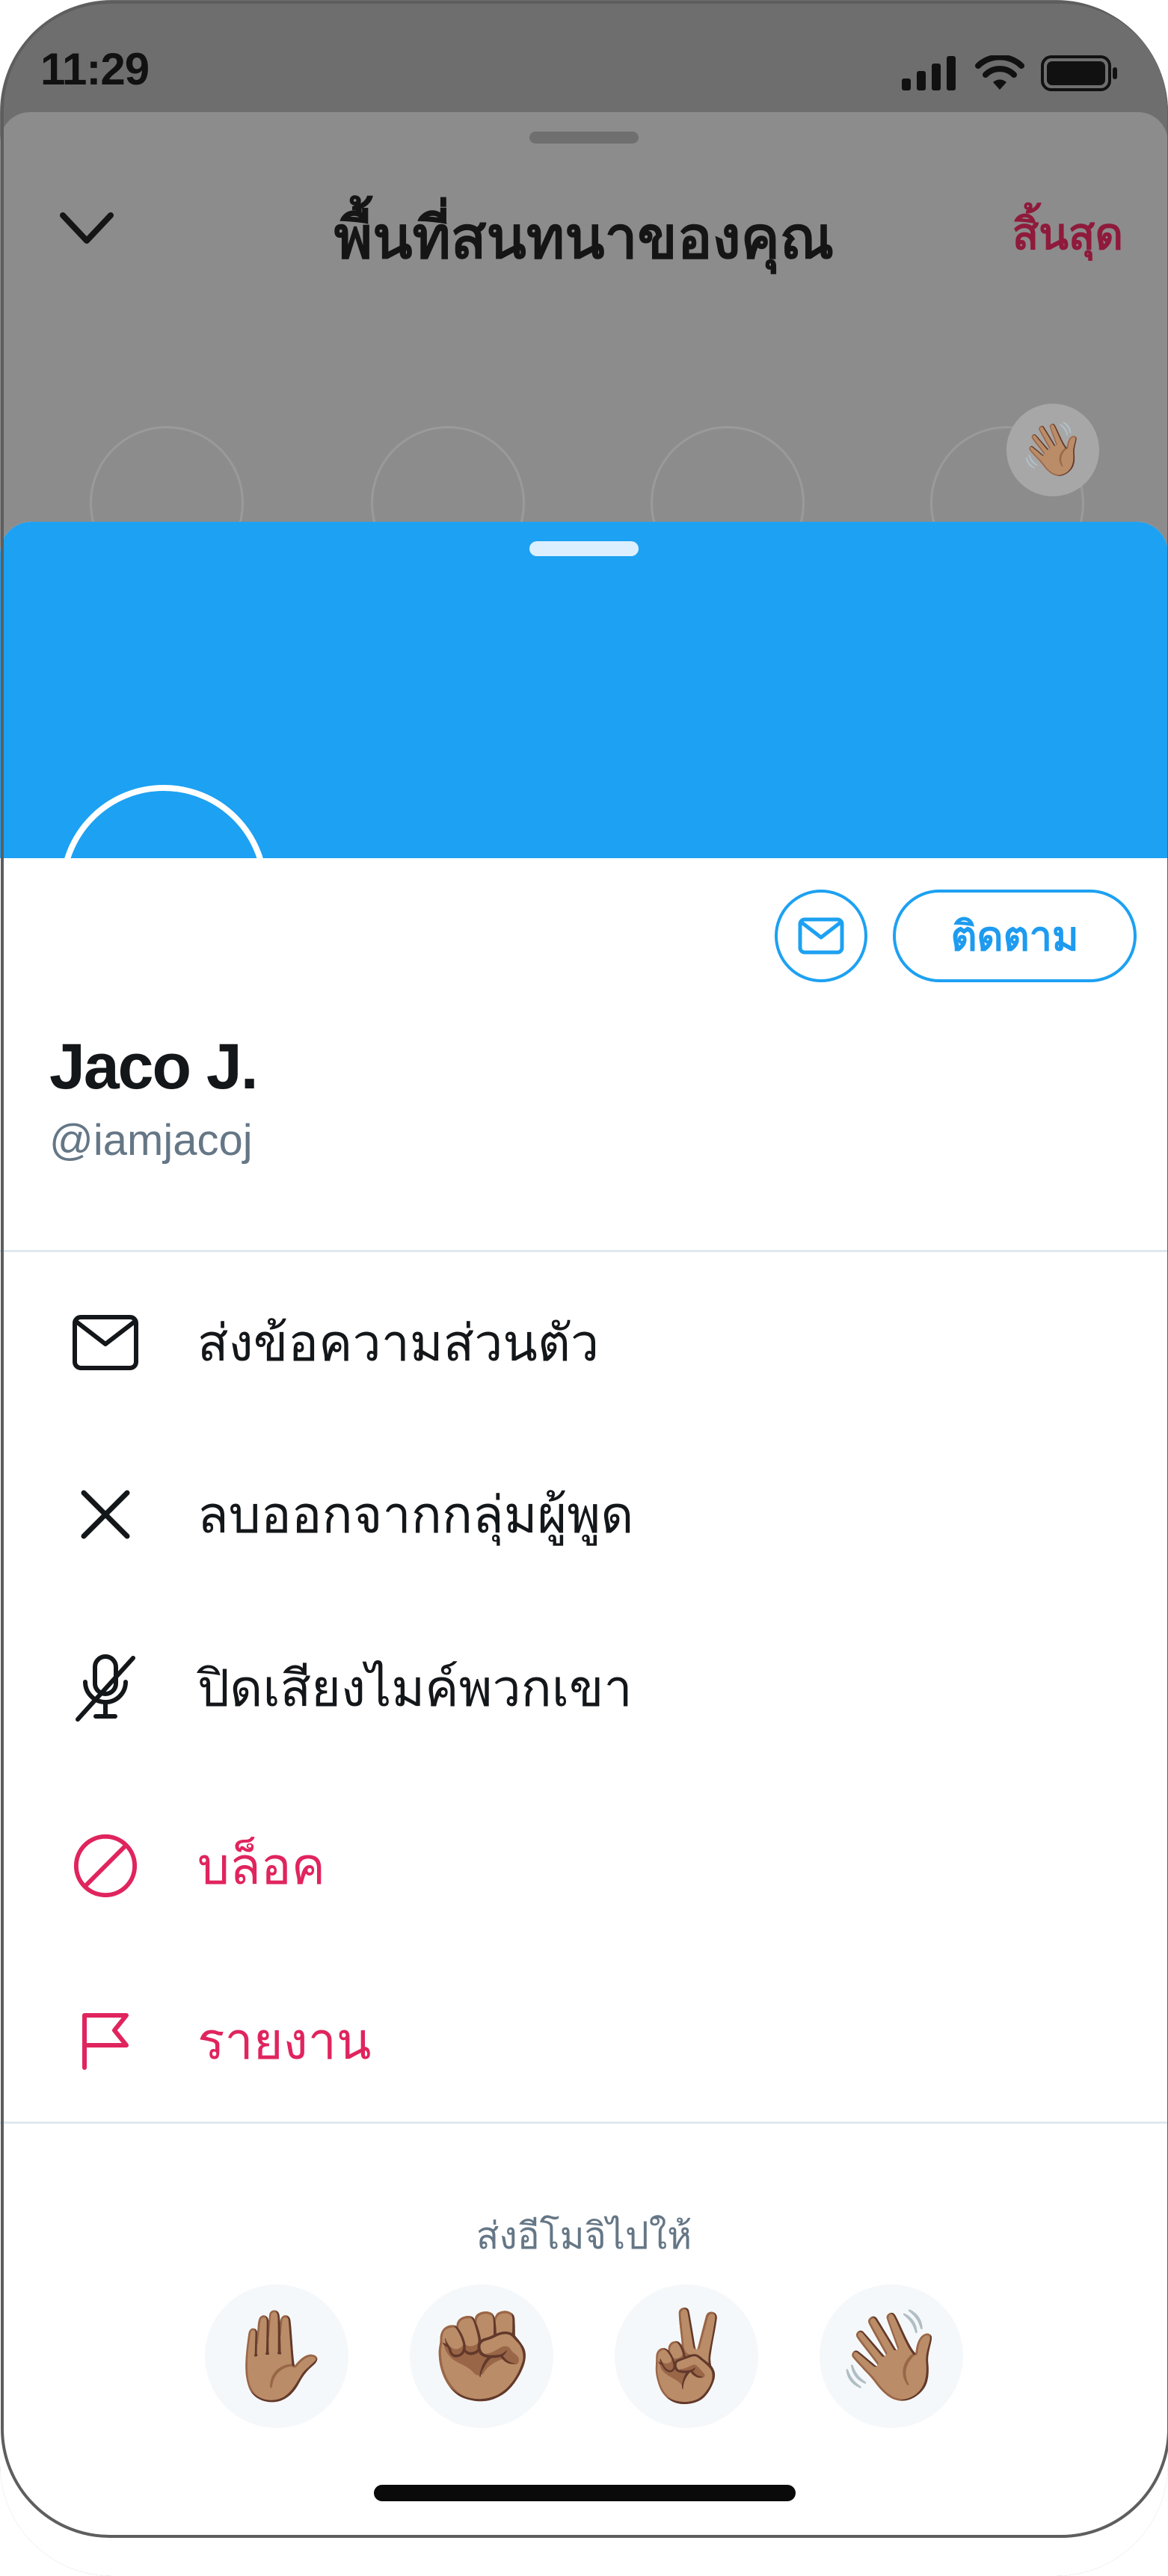  What do you see at coordinates (686, 2356) in the screenshot?
I see `emoji-victory-hand-button: ✌🏽` at bounding box center [686, 2356].